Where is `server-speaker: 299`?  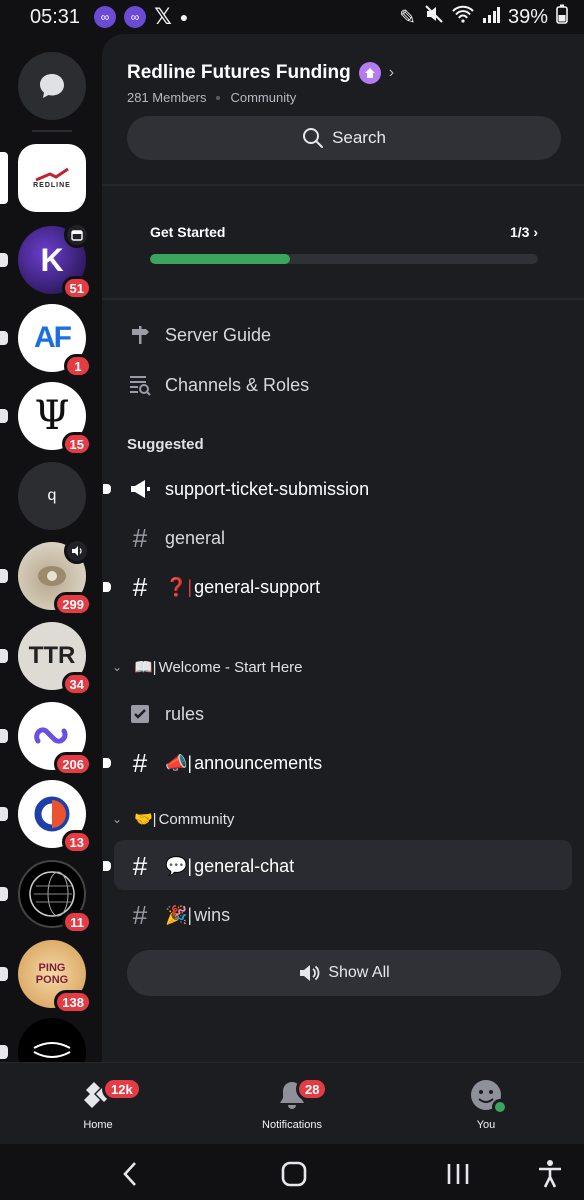 server-speaker: 299 is located at coordinates (46, 577).